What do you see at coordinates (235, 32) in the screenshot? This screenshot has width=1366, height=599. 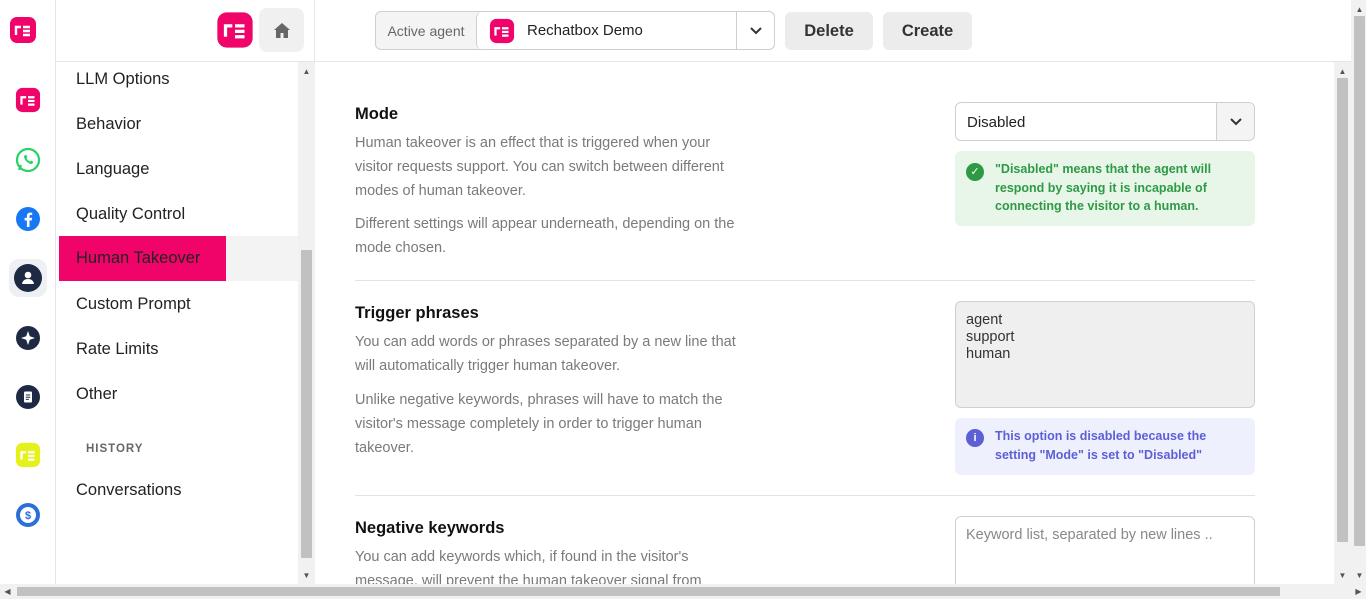 I see `brand-logo-icon` at bounding box center [235, 32].